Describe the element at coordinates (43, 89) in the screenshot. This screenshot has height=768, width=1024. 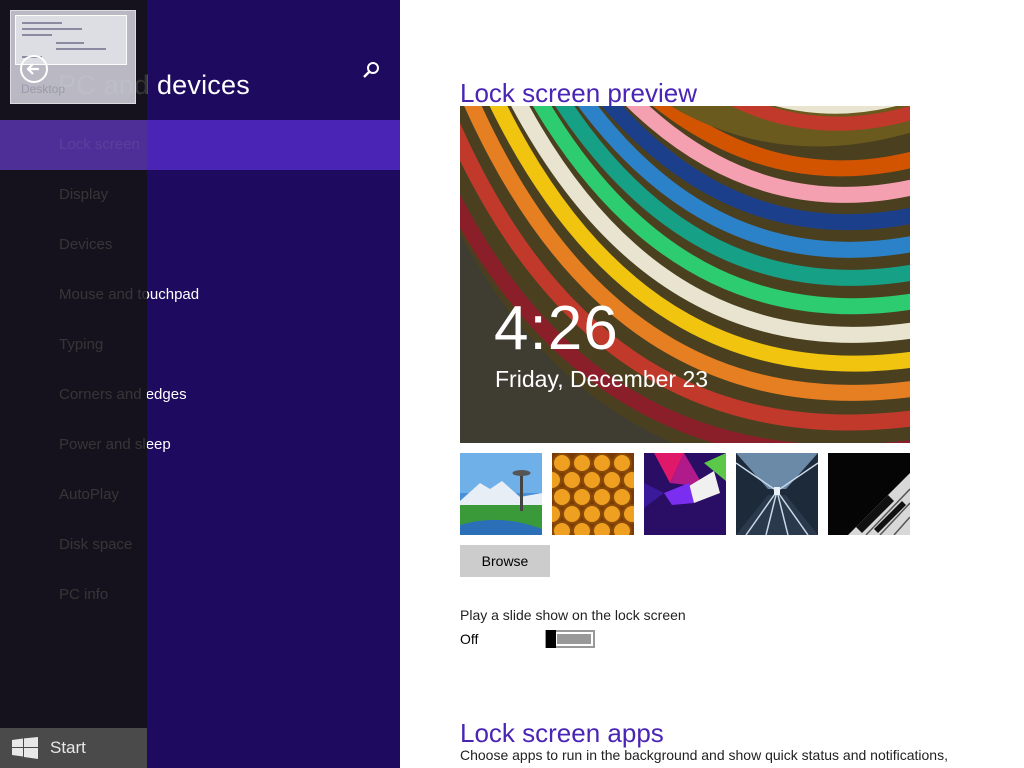
I see `desktop-label: Desktop` at that location.